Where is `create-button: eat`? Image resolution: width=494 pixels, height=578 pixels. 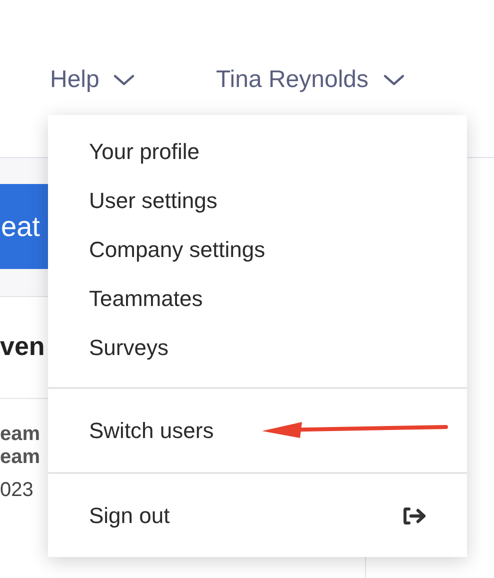 create-button: eat is located at coordinates (24, 226).